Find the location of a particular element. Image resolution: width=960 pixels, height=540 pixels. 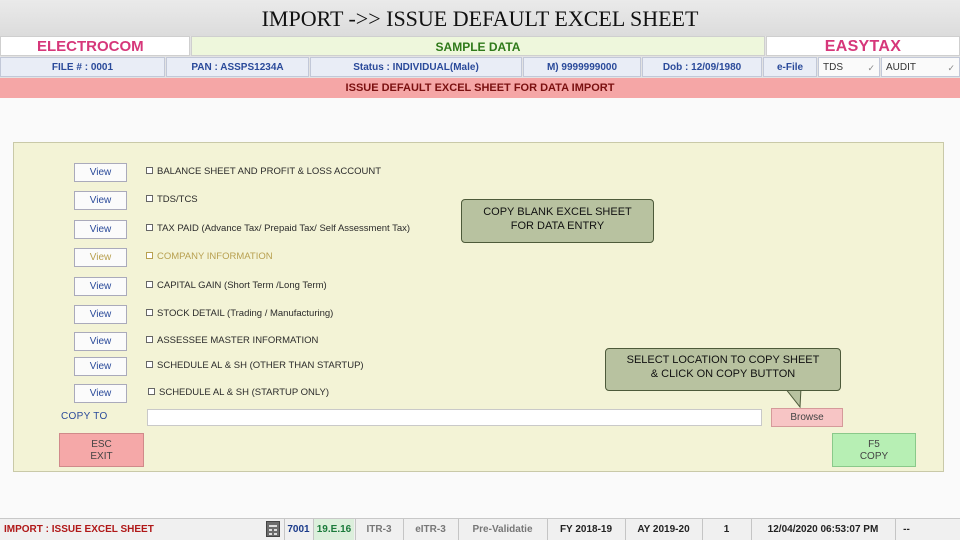

sheet-item-label: TDS/TCS is located at coordinates (177, 199).